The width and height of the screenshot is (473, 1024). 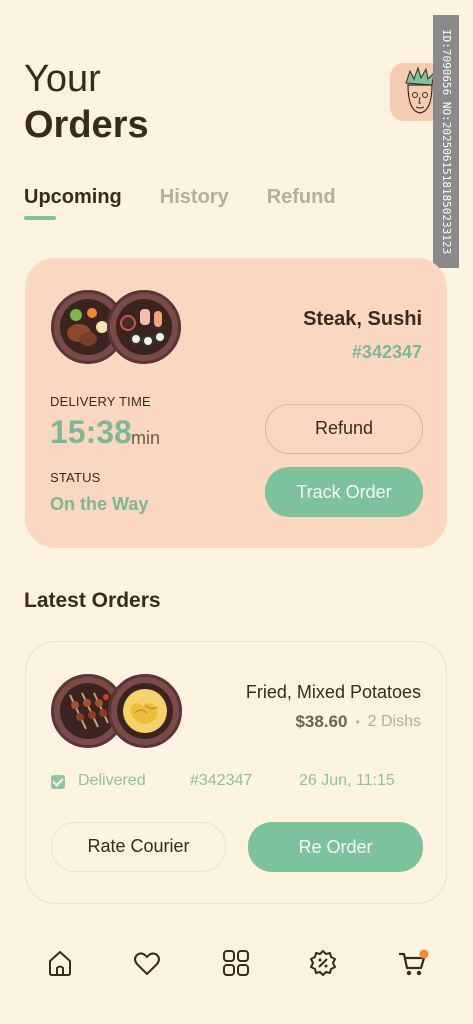 What do you see at coordinates (92, 600) in the screenshot?
I see `latest-orders-title: Latest Orders` at bounding box center [92, 600].